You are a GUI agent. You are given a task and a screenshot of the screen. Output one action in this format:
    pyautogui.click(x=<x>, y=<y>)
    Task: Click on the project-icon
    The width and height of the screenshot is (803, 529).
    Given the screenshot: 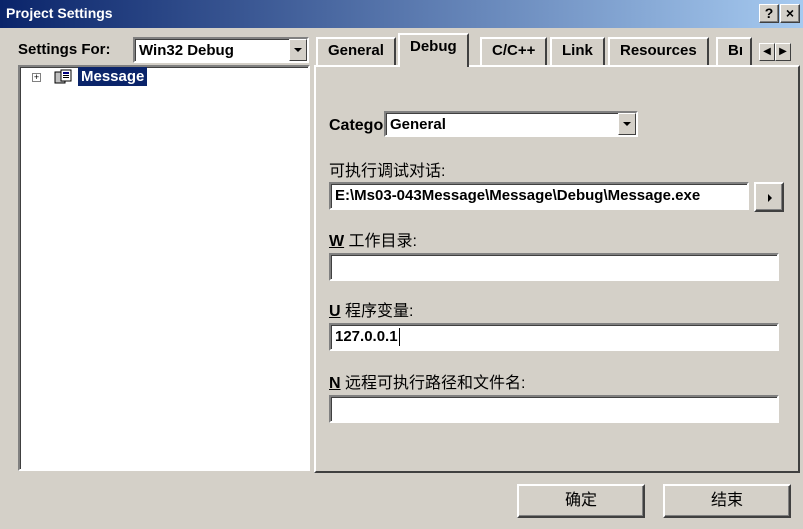 What is the action you would take?
    pyautogui.click(x=63, y=76)
    